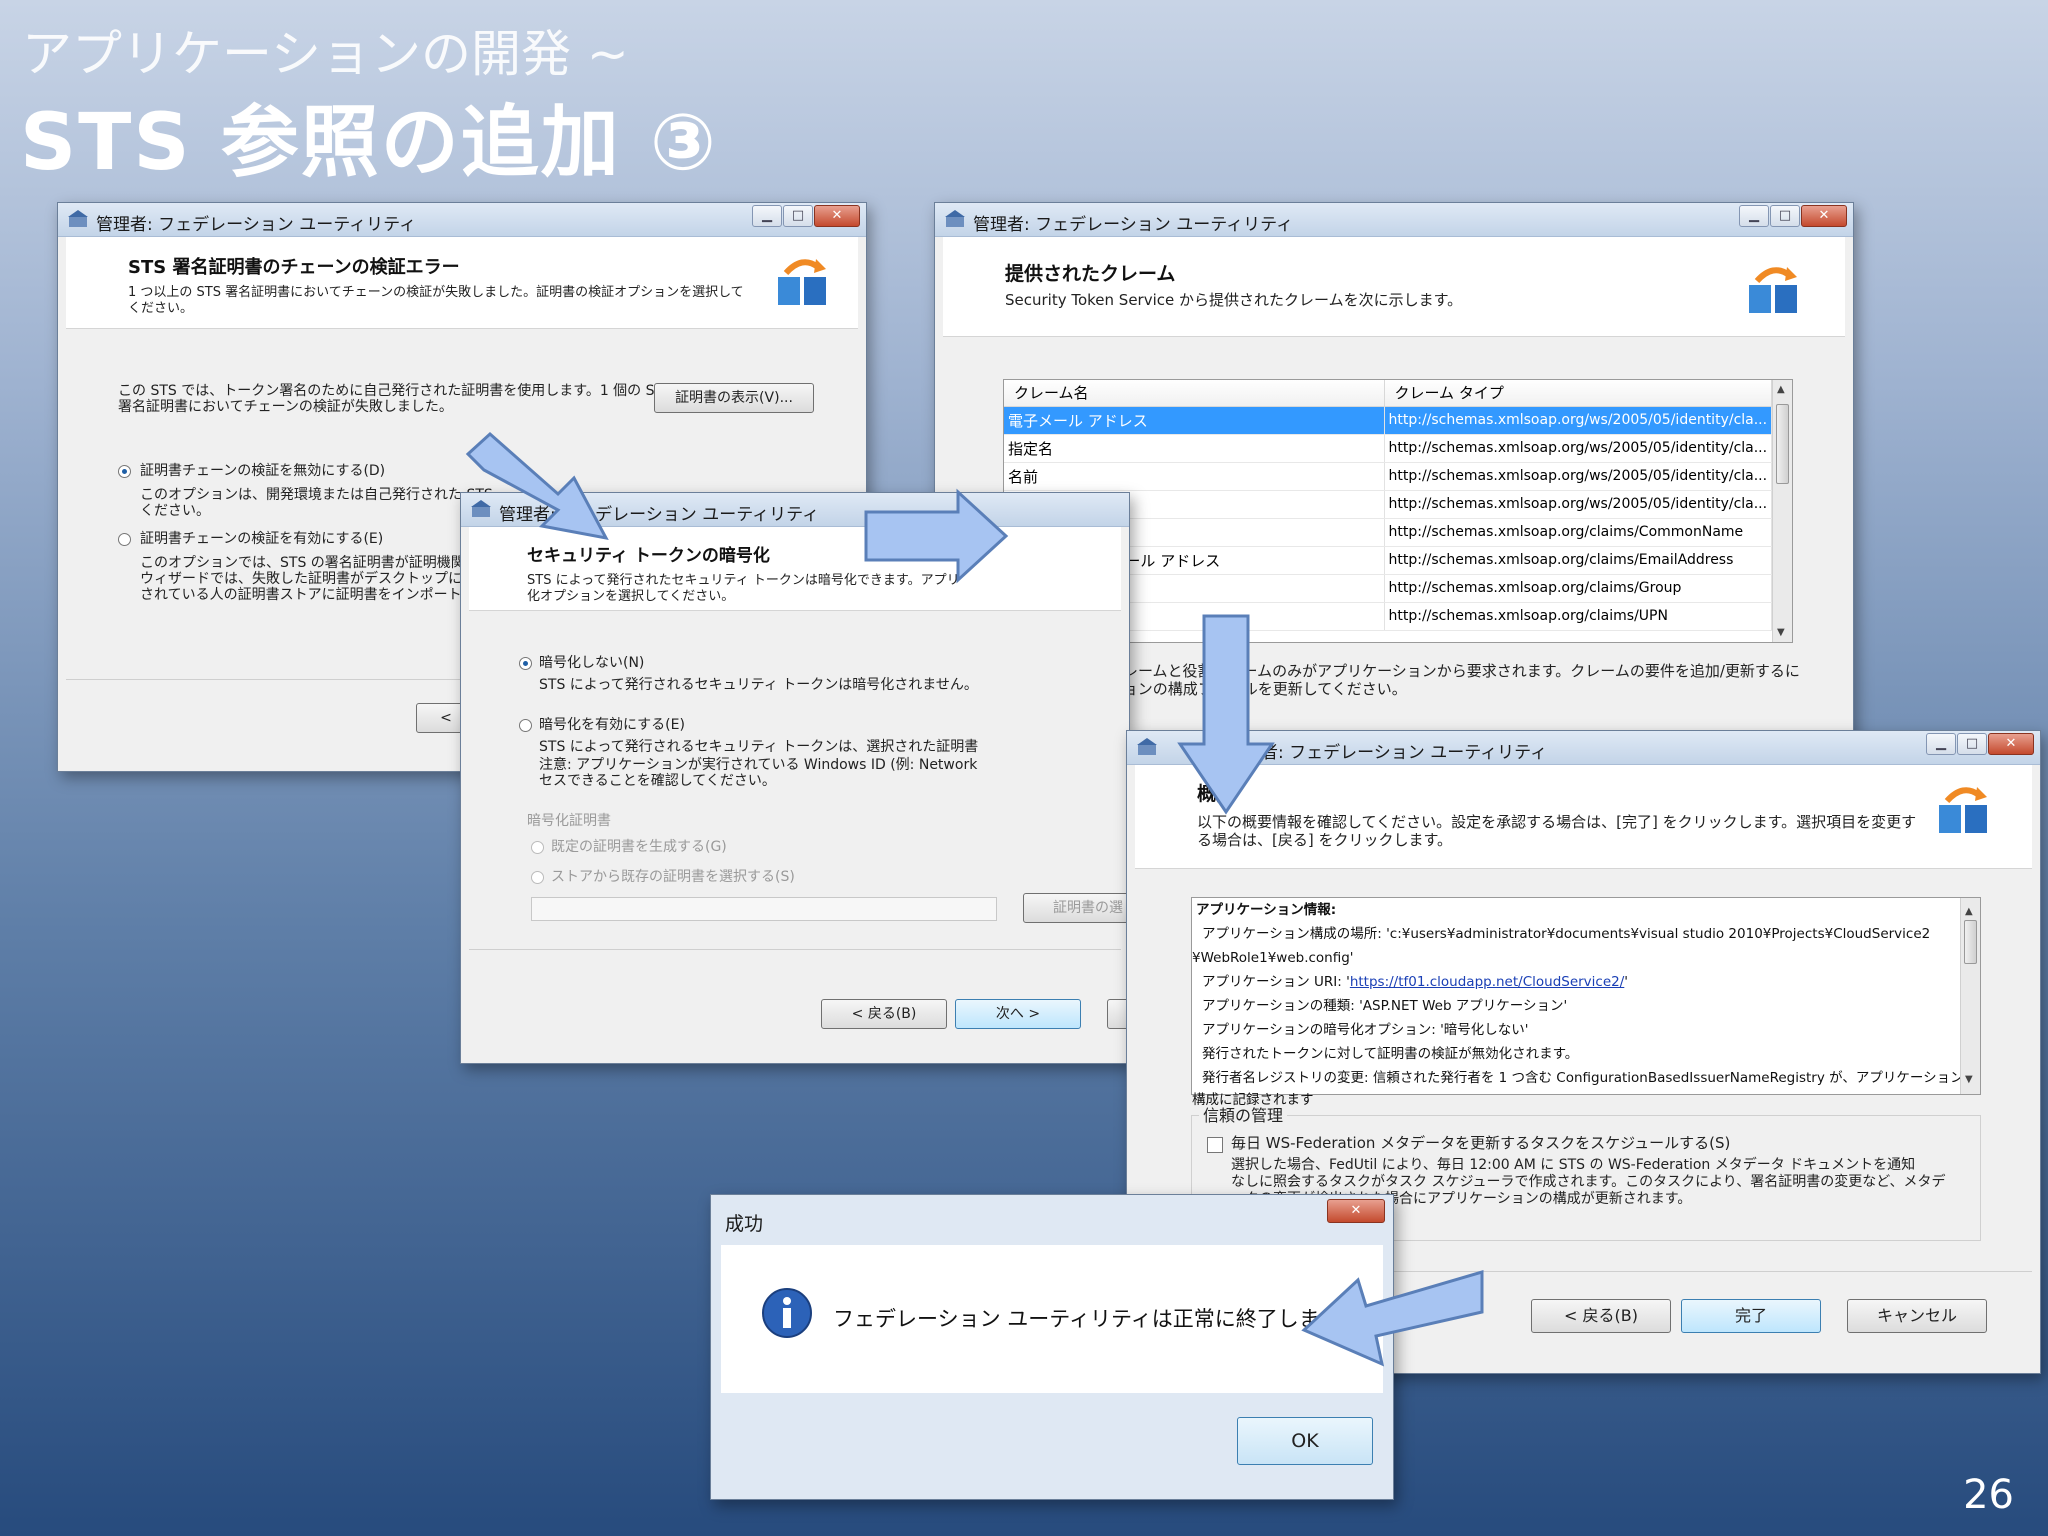 The image size is (2048, 1536). I want to click on success-dialog: 成功 ✕ フェデレーション ユーティリティは正常に終了しました OK, so click(1052, 1347).